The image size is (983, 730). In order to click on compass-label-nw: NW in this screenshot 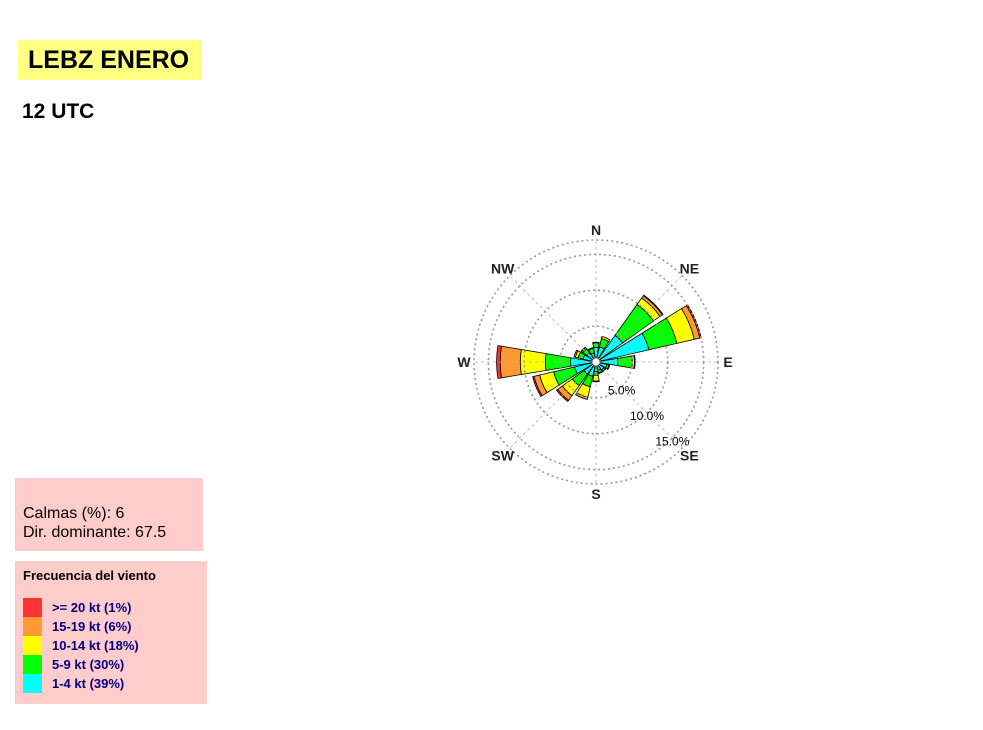, I will do `click(503, 269)`.